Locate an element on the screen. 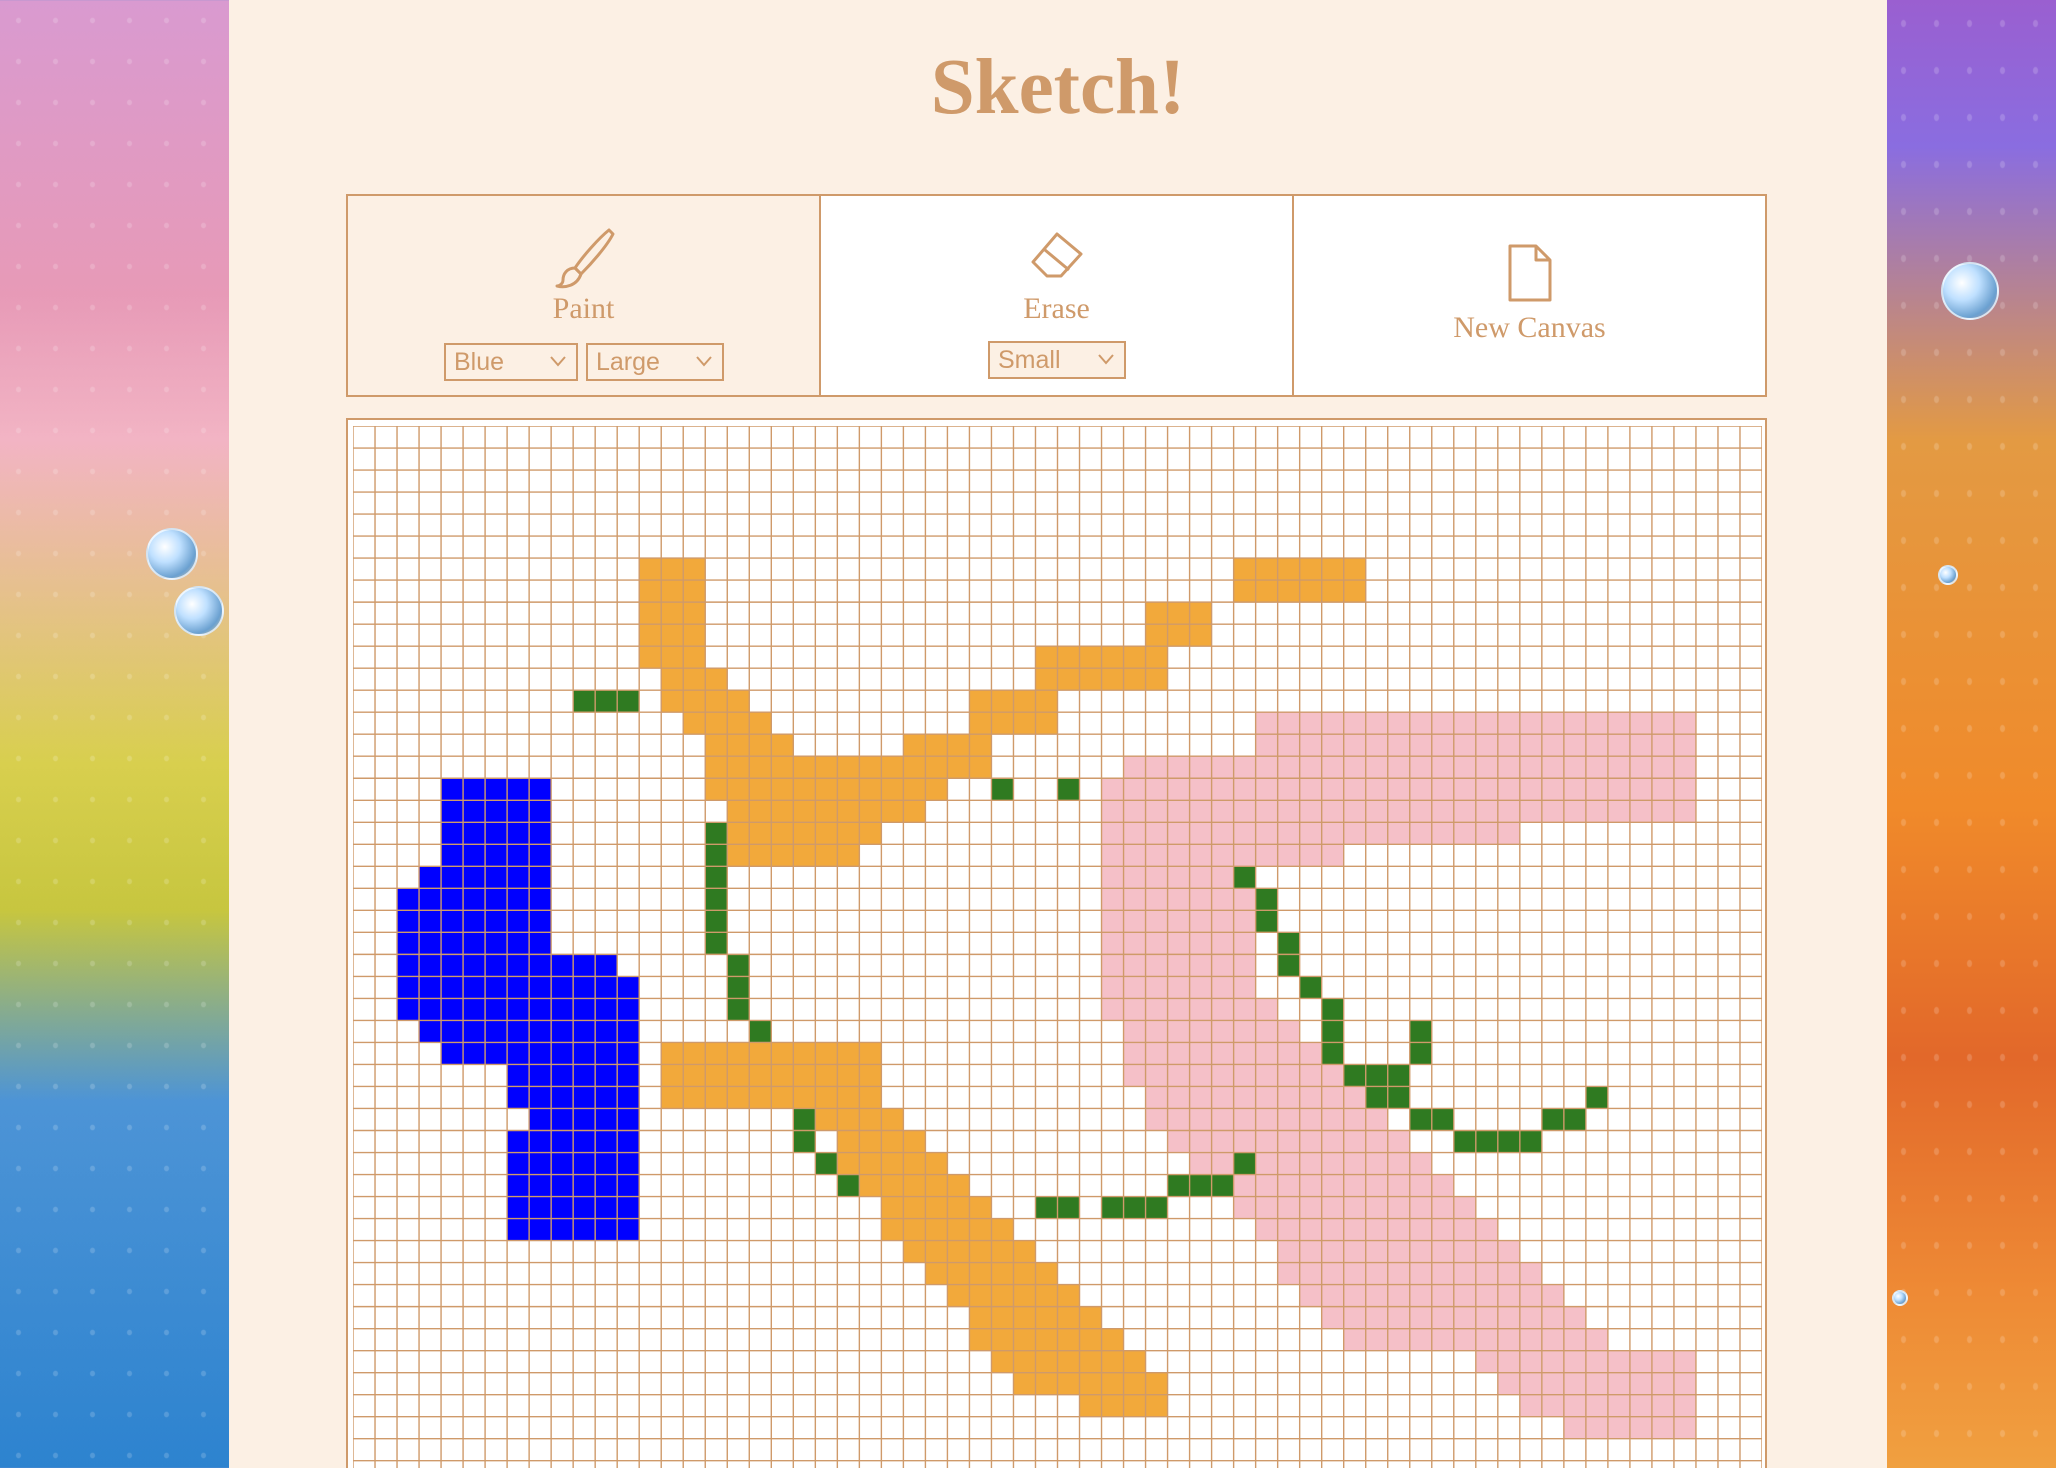 This screenshot has width=2056, height=1468. paint-color-select: Blue is located at coordinates (511, 362).